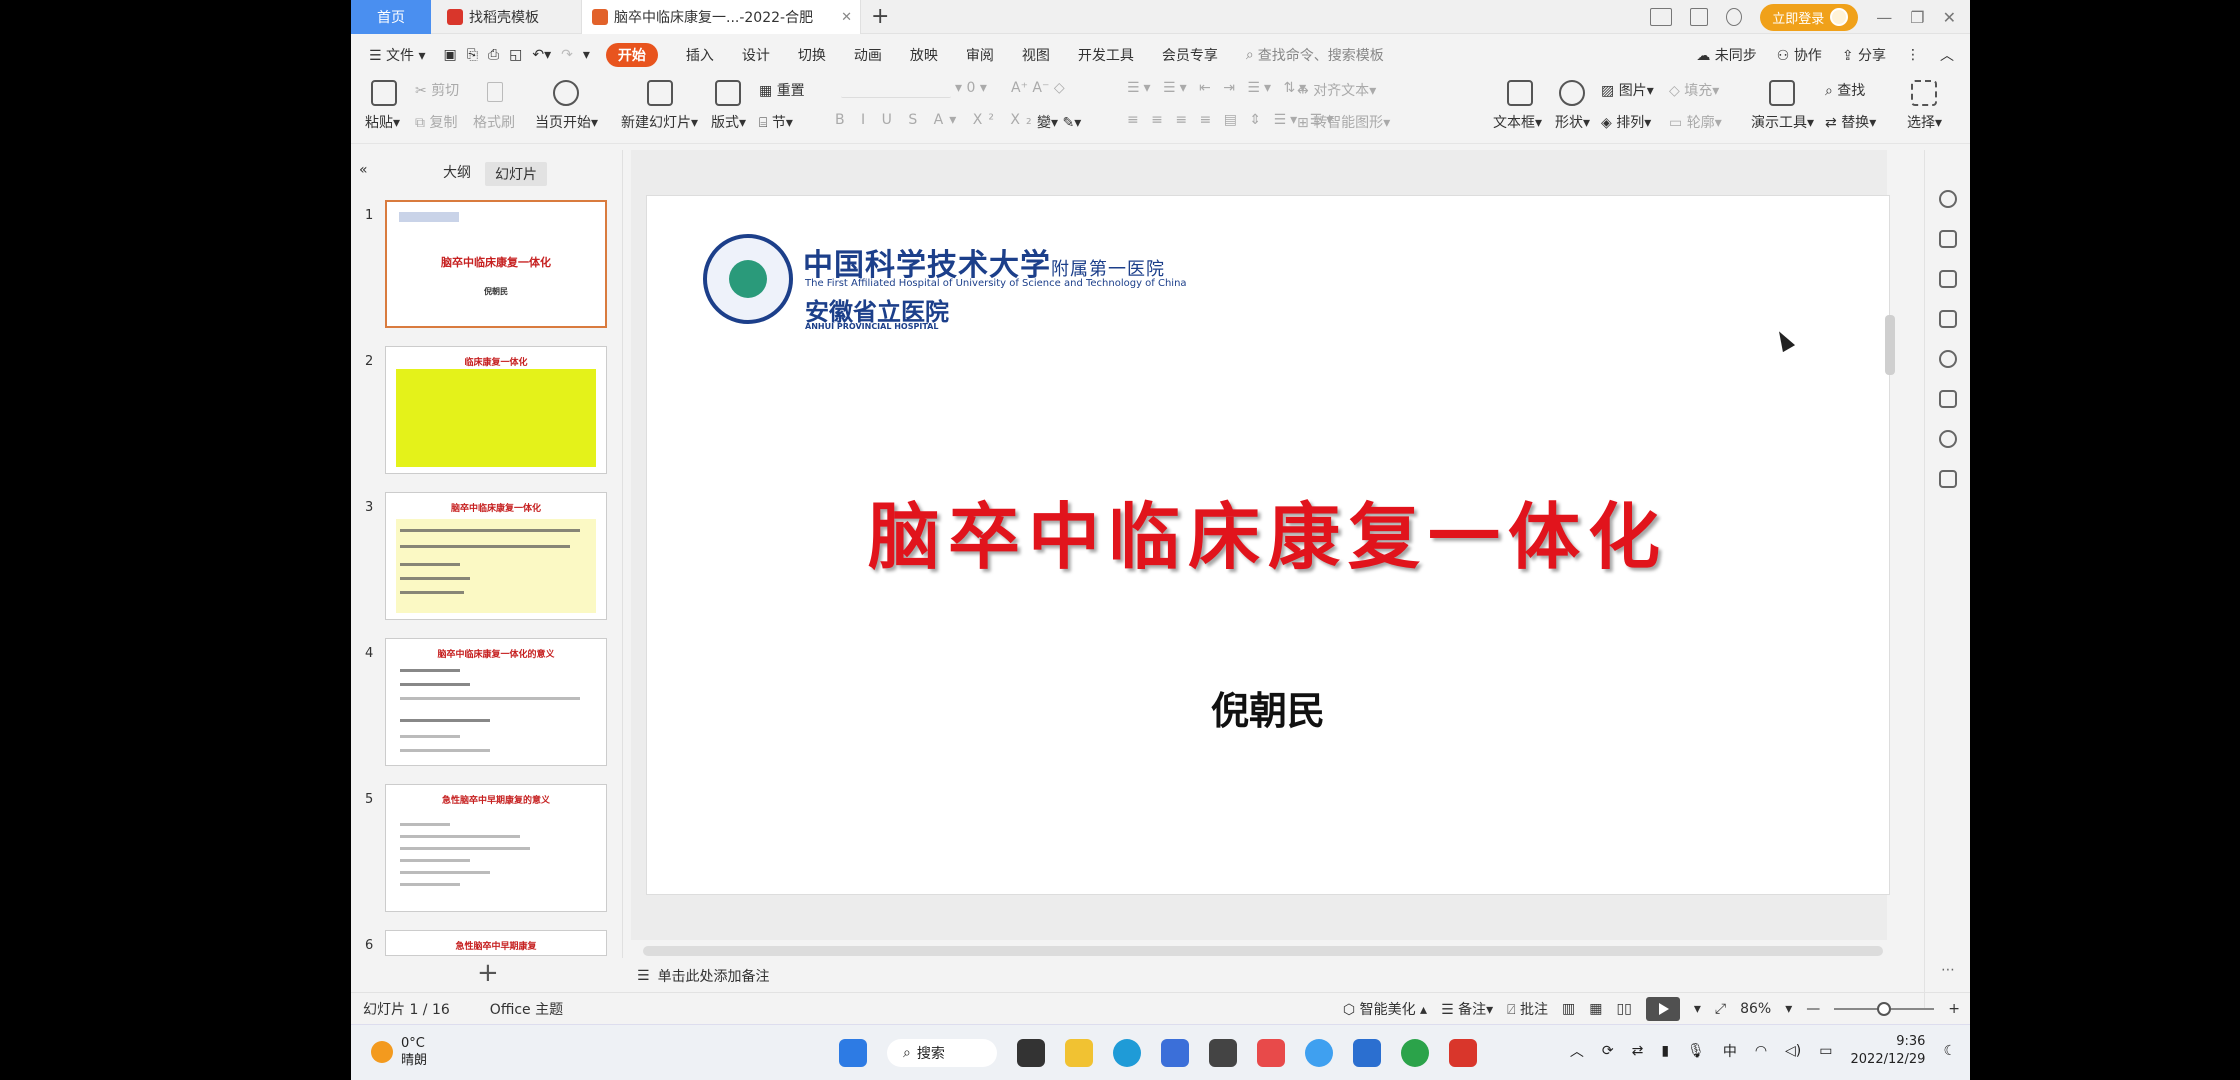  I want to click on zoom-out-button: —, so click(1813, 1009).